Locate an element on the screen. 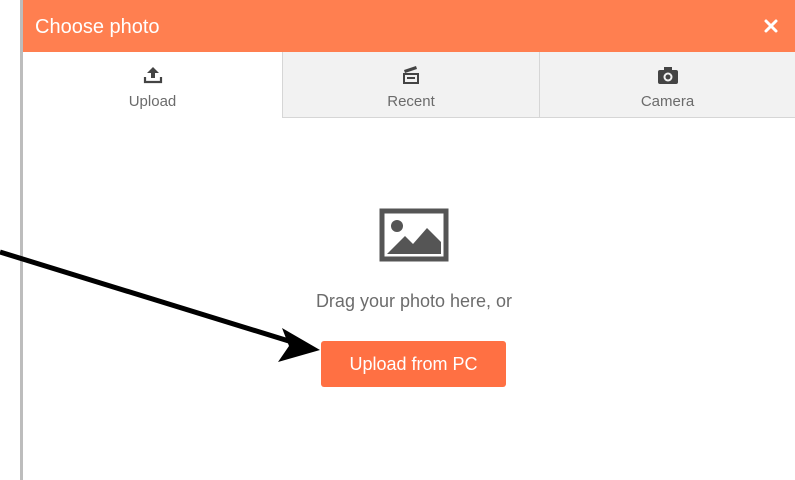 This screenshot has width=795, height=480. dialog-titlebar: Choose photo is located at coordinates (409, 26).